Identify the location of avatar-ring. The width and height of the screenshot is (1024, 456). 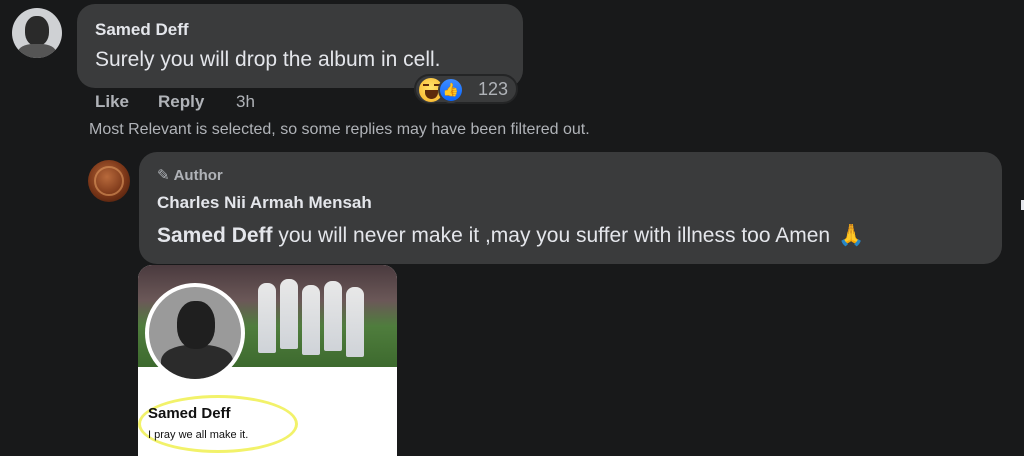
(109, 181).